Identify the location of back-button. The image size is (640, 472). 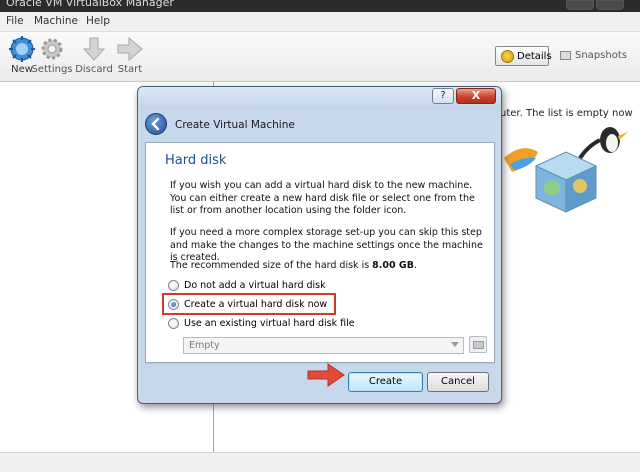
(156, 124).